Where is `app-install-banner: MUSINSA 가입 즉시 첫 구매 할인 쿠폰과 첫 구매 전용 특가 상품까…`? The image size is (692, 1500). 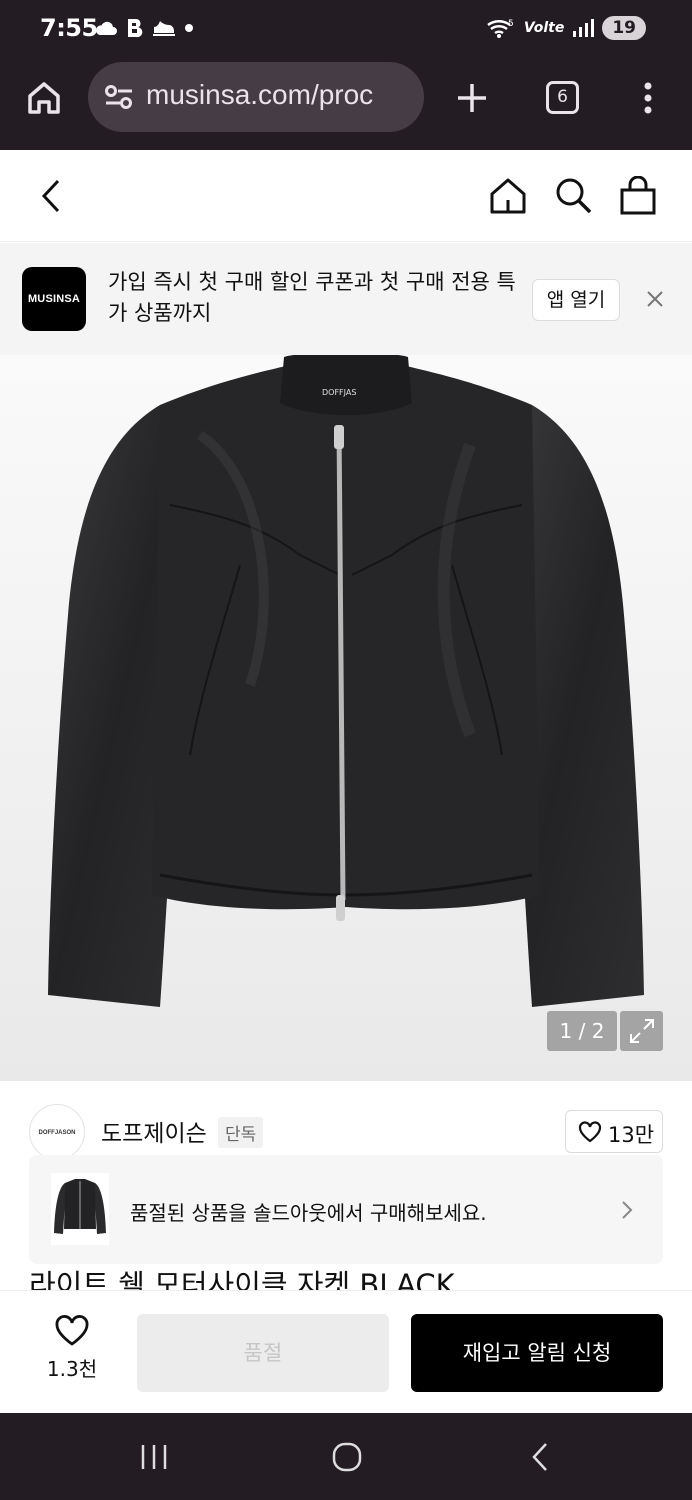 app-install-banner: MUSINSA 가입 즉시 첫 구매 할인 쿠폰과 첫 구매 전용 특가 상품까… is located at coordinates (346, 299).